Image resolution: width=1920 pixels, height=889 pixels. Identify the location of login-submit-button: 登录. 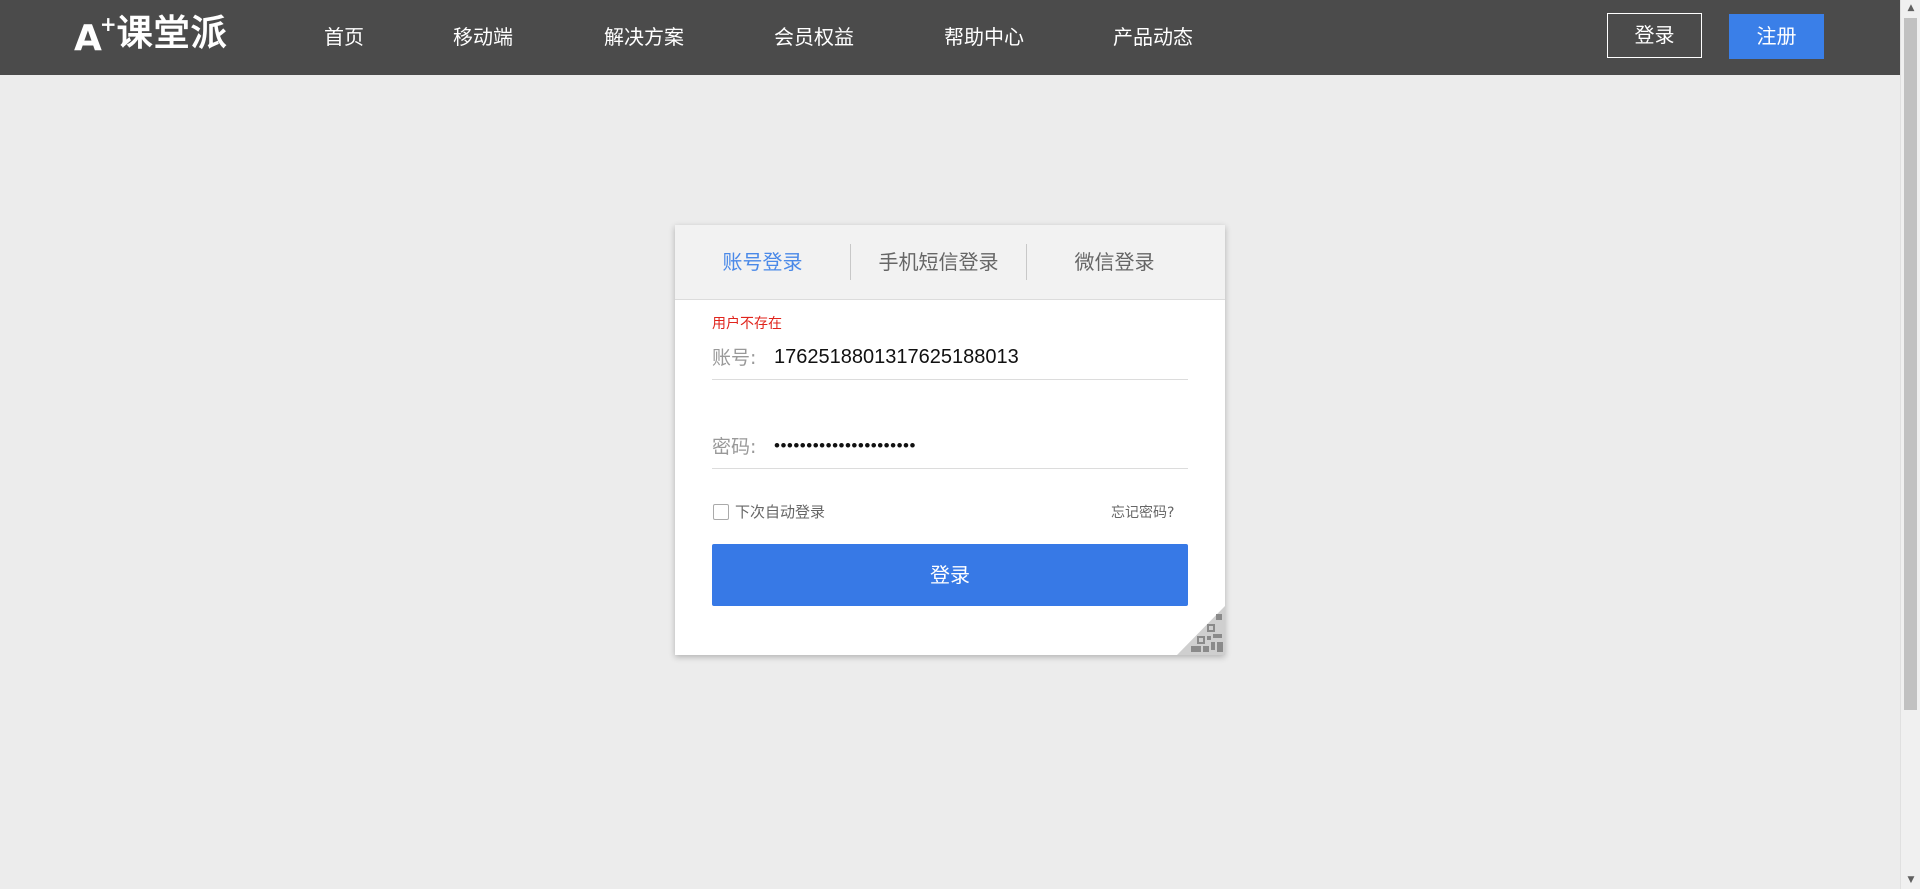
(950, 575).